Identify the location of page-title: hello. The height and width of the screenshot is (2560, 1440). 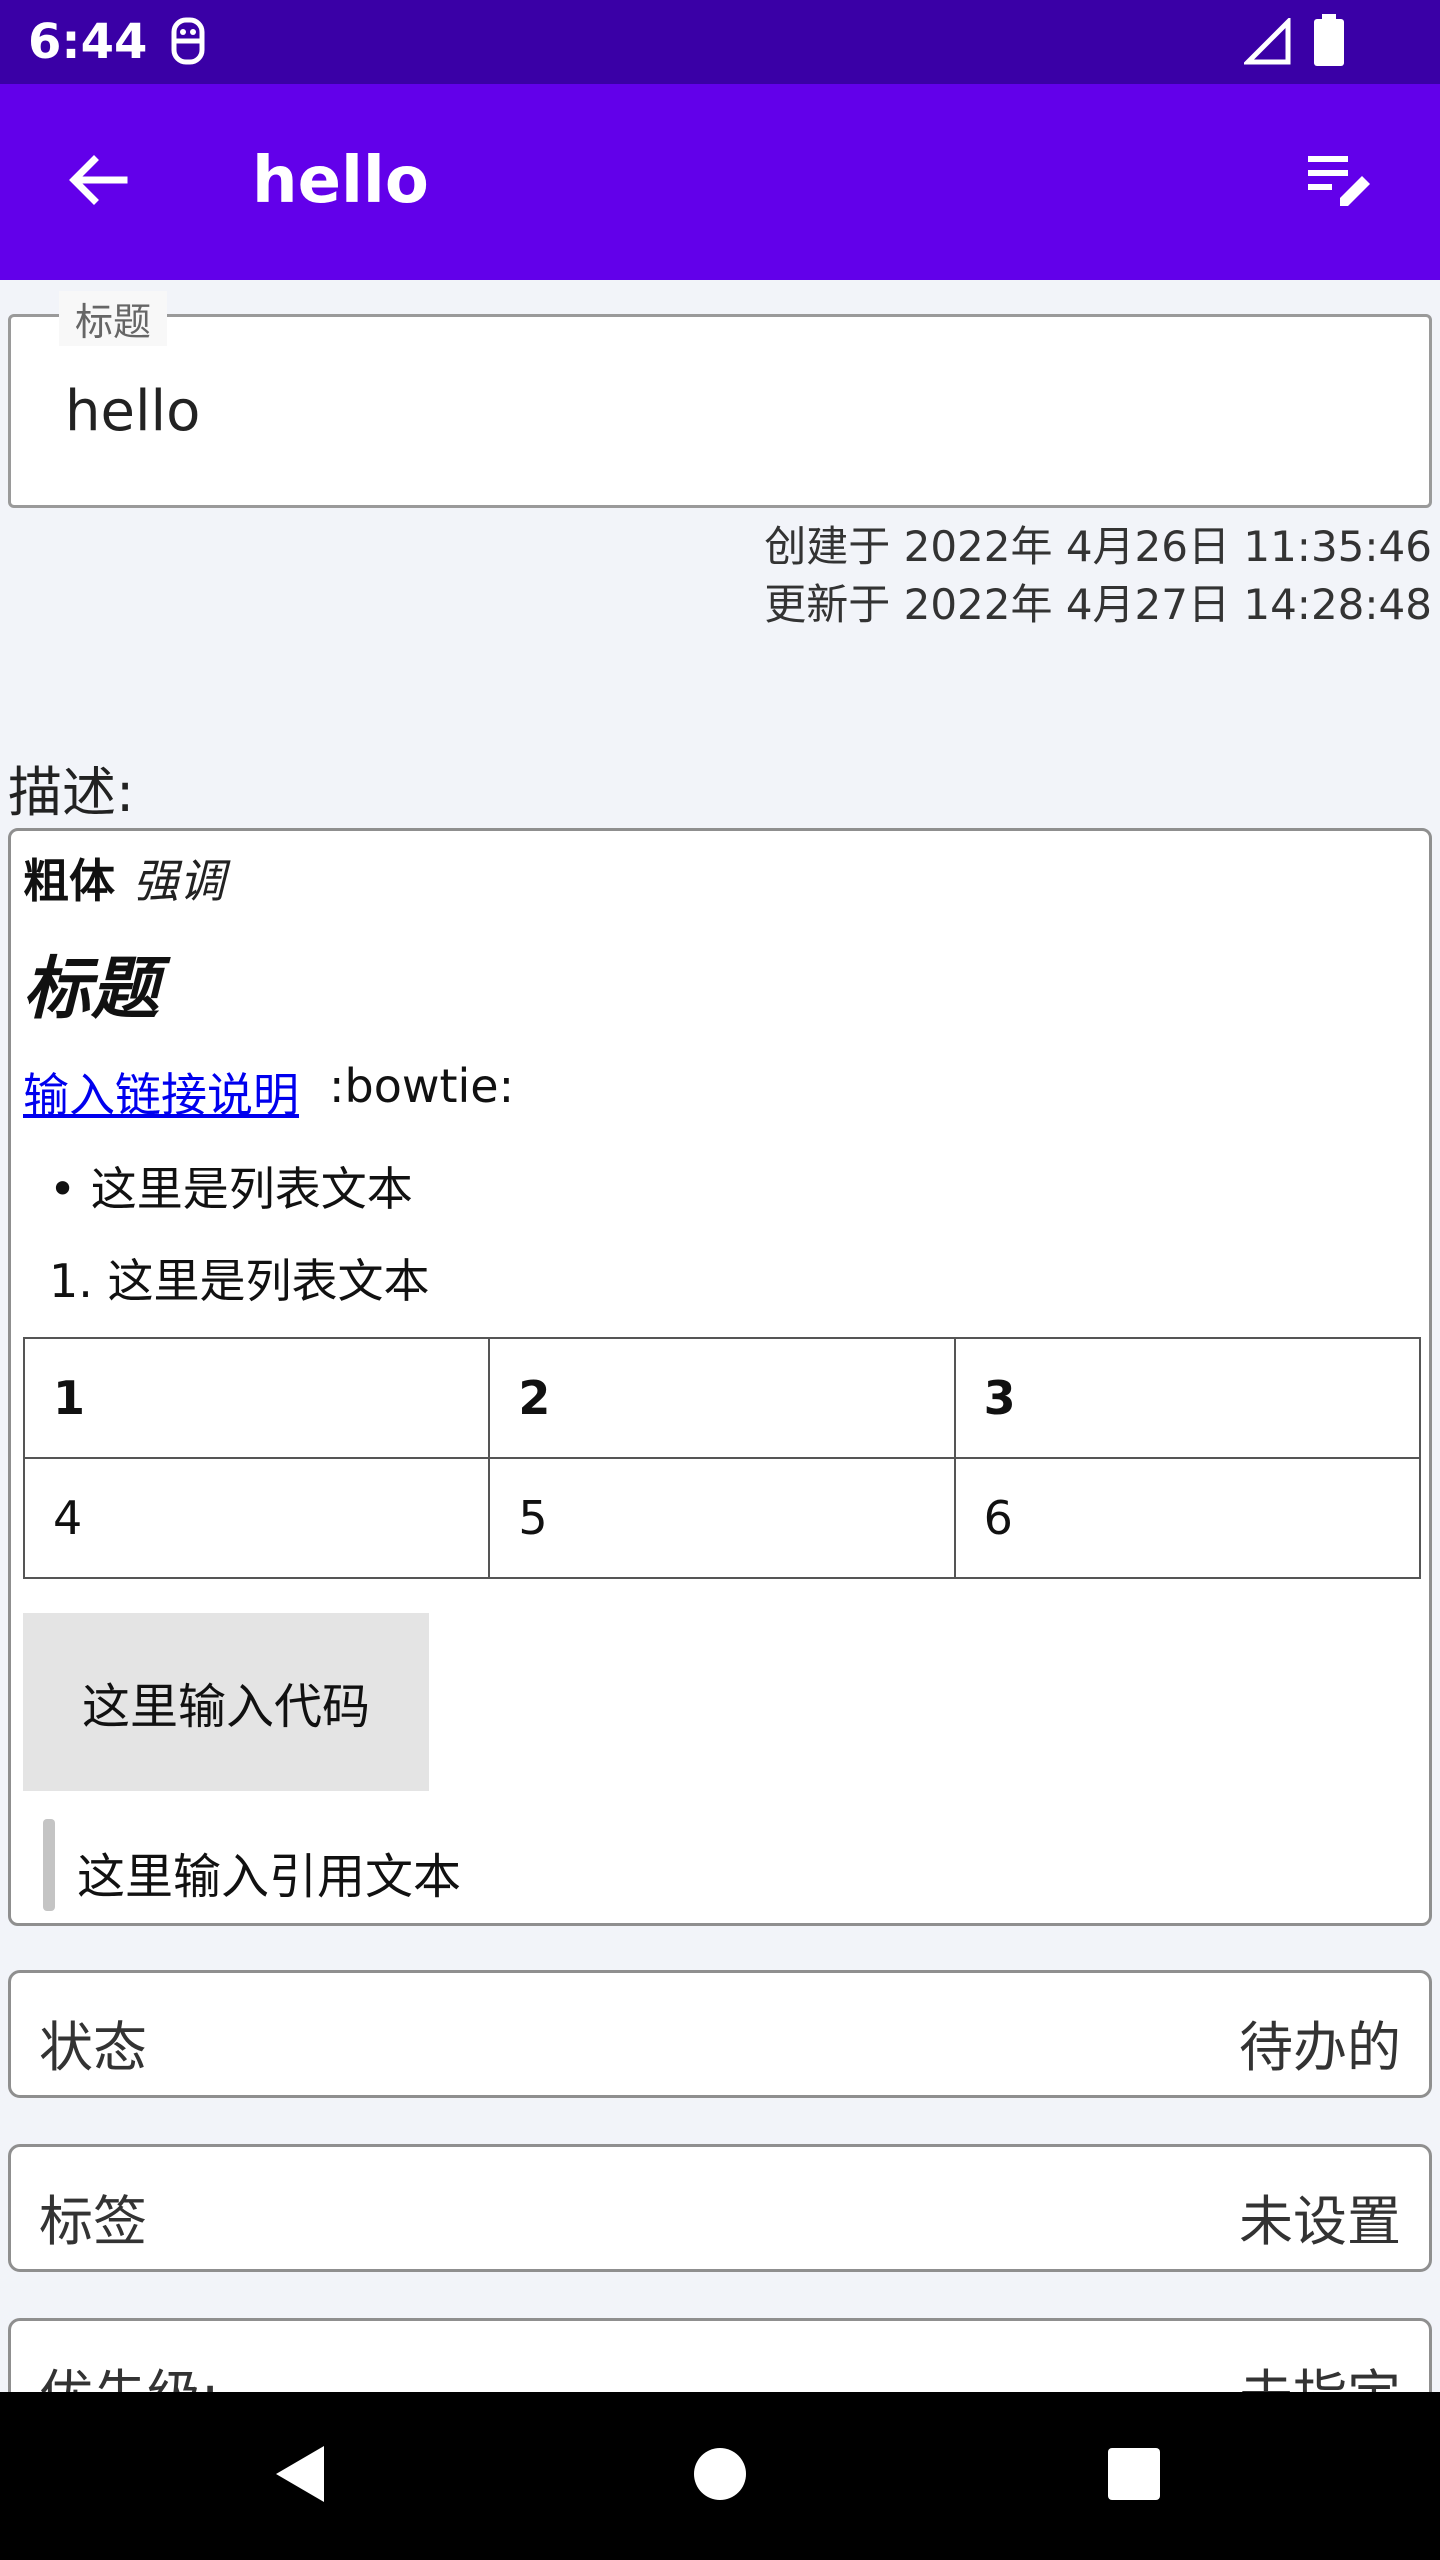
(340, 181).